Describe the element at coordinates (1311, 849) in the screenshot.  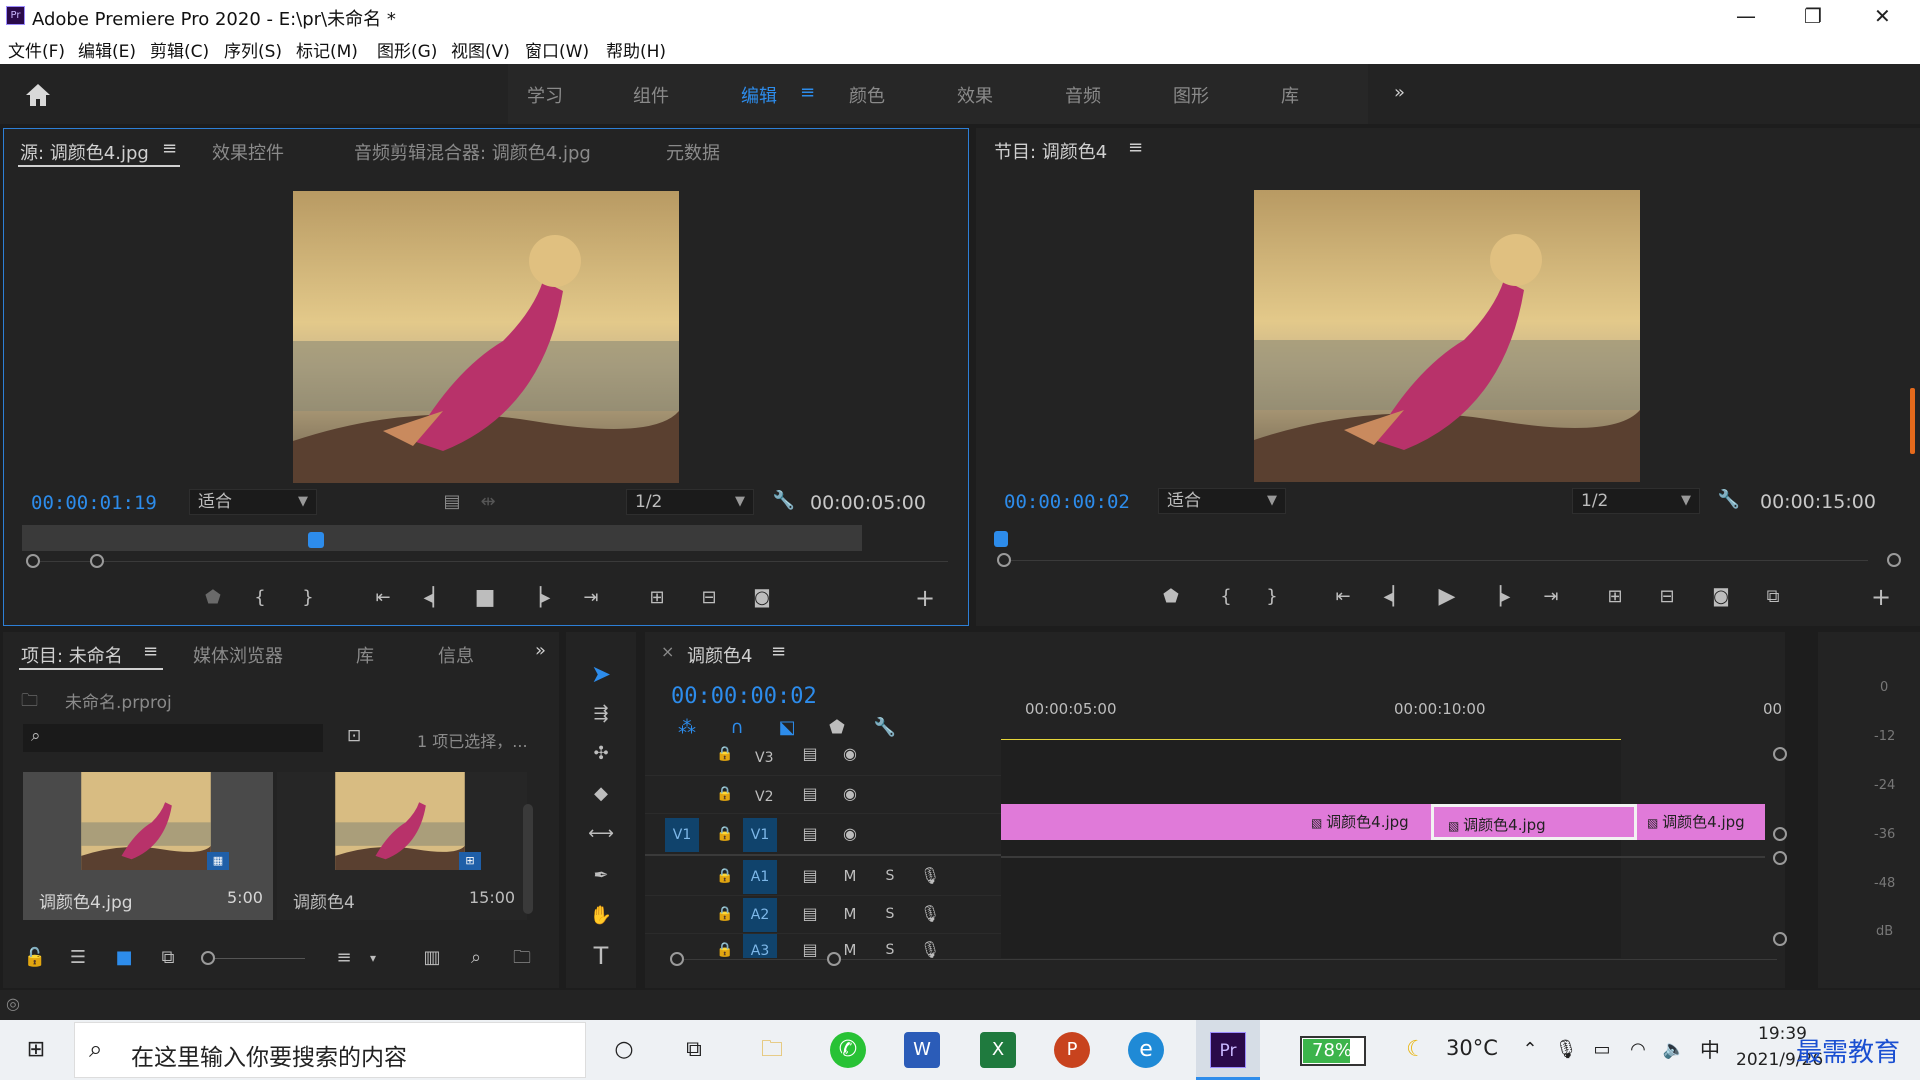
I see `timeline-track-area` at that location.